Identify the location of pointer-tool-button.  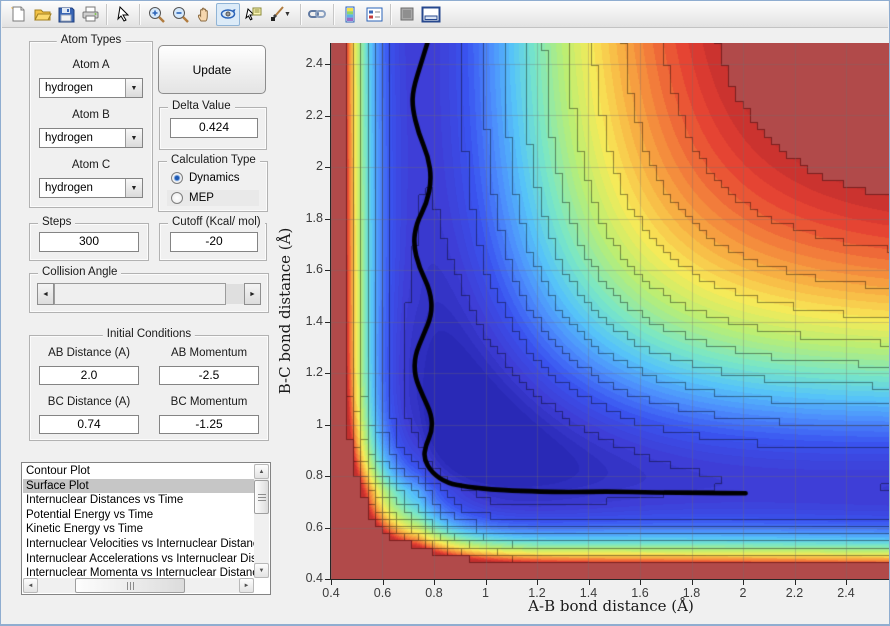
(123, 14).